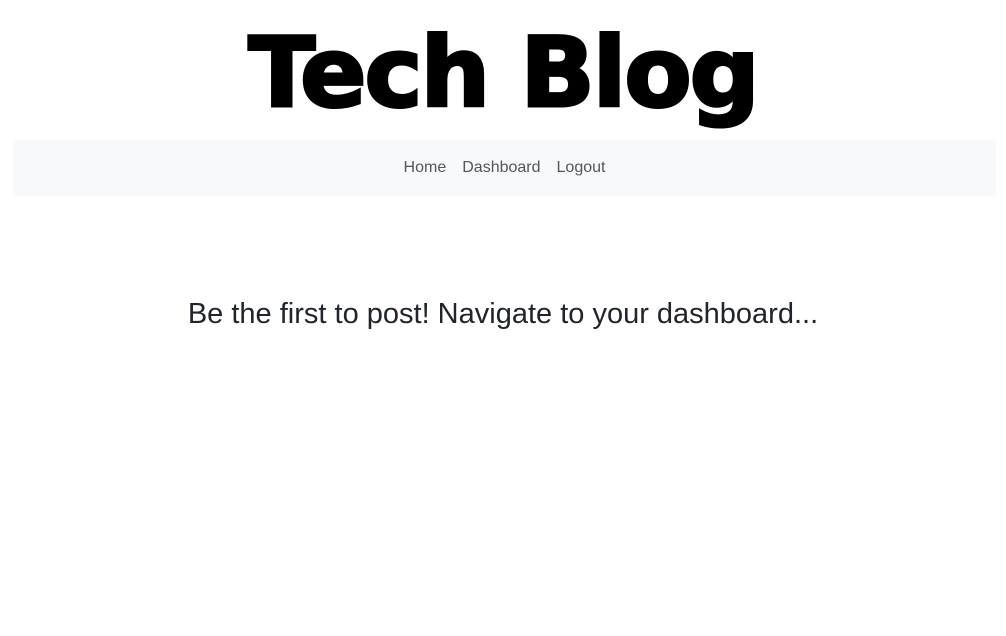  I want to click on site-title: Tech Blog, so click(504, 73).